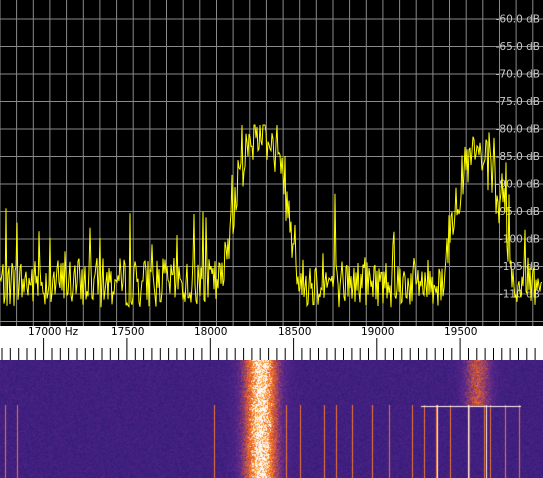 This screenshot has height=478, width=543. What do you see at coordinates (271, 343) in the screenshot?
I see `frequency-axis: 17000 Hz 17500 18000 18500 19000 19500` at bounding box center [271, 343].